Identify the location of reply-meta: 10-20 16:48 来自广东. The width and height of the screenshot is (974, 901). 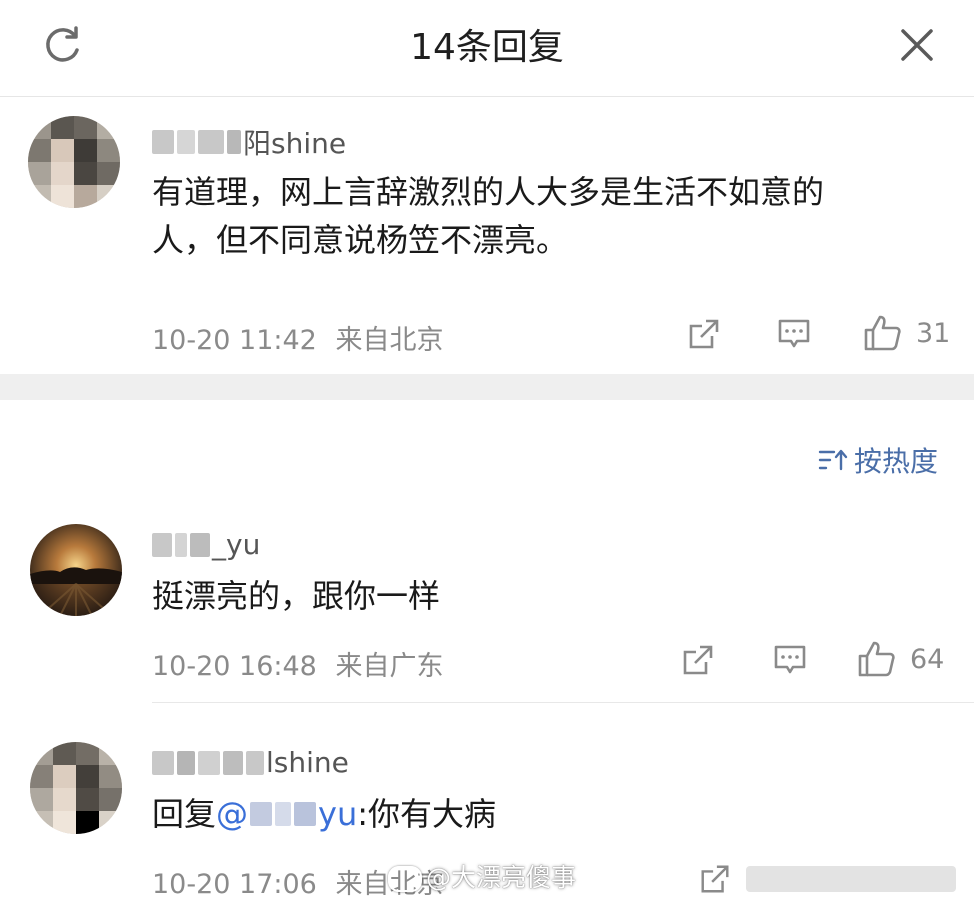
(297, 663).